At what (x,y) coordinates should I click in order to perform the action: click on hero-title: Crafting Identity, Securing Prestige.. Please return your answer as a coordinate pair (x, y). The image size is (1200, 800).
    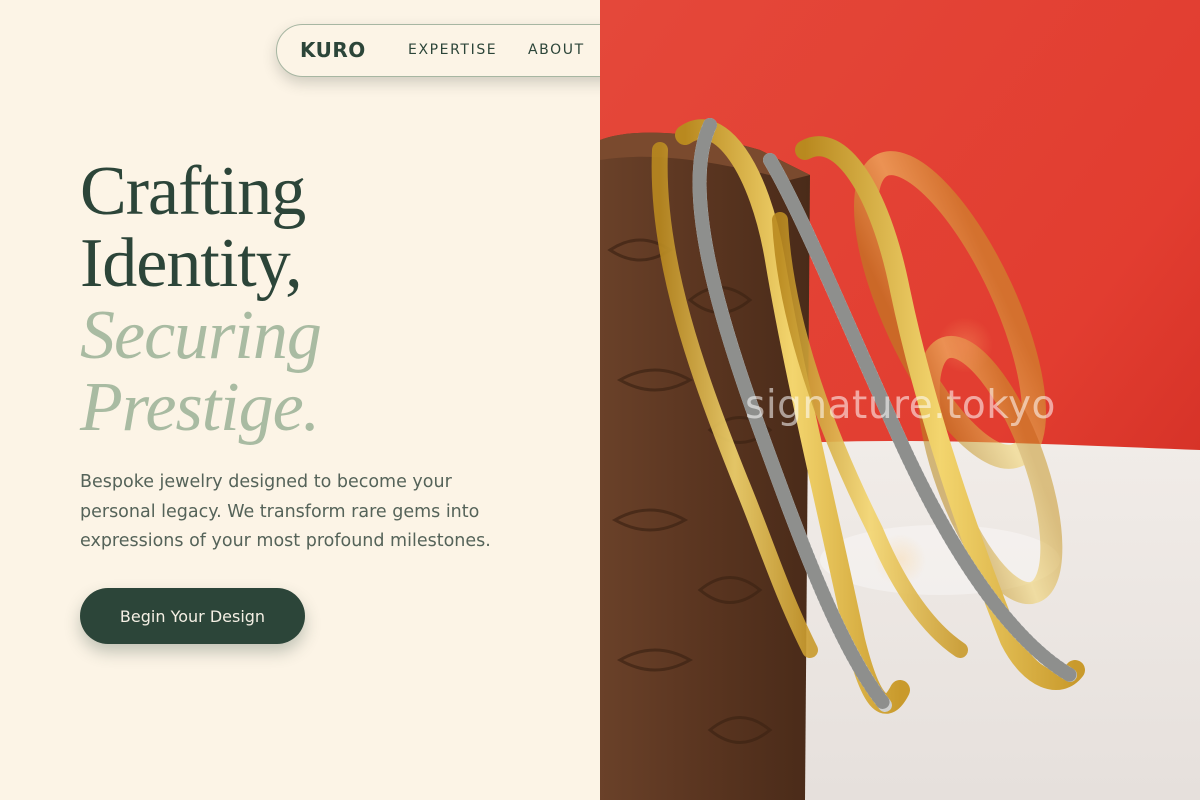
    Looking at the image, I should click on (201, 299).